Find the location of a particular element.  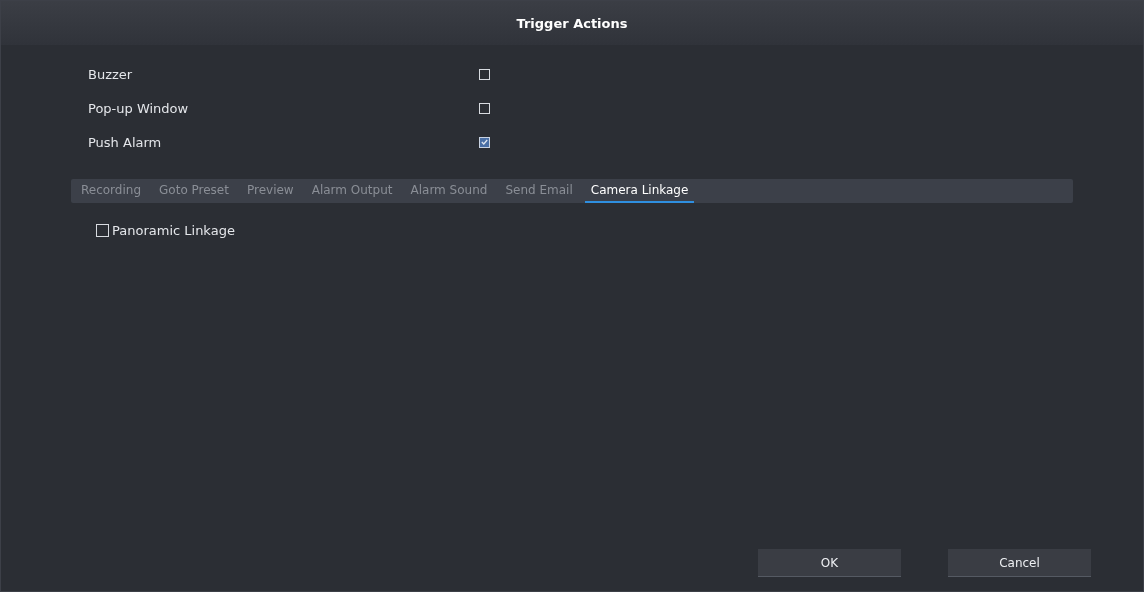

tab: Recording is located at coordinates (111, 191).